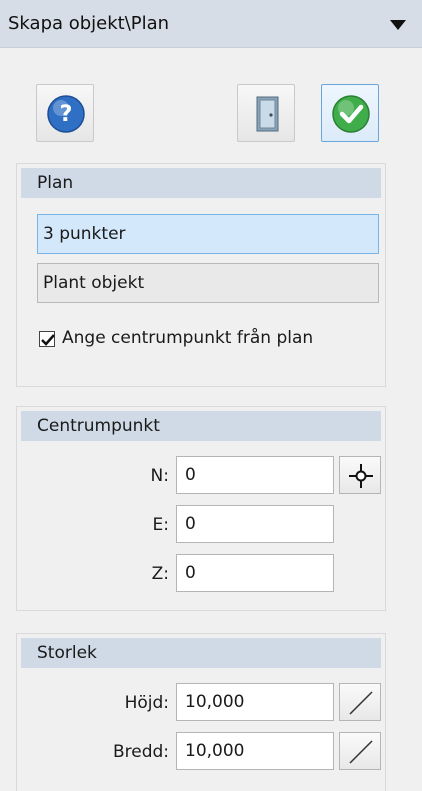 The image size is (422, 791). What do you see at coordinates (188, 338) in the screenshot?
I see `center-from-plan-label: Ange centrumpunkt från plan` at bounding box center [188, 338].